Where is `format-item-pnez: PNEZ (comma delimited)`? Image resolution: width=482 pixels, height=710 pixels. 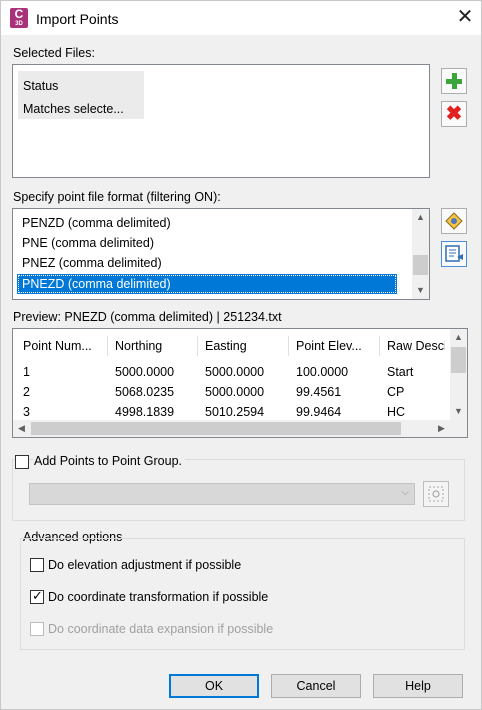
format-item-pnez: PNEZ (comma delimited) is located at coordinates (207, 263).